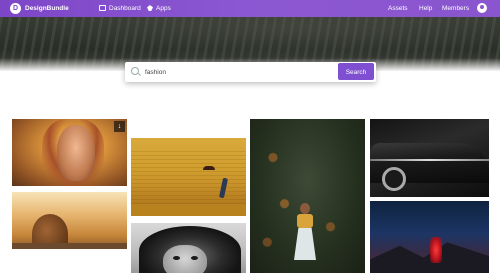  Describe the element at coordinates (163, 8) in the screenshot. I see `nav-apps-label: Apps` at that location.